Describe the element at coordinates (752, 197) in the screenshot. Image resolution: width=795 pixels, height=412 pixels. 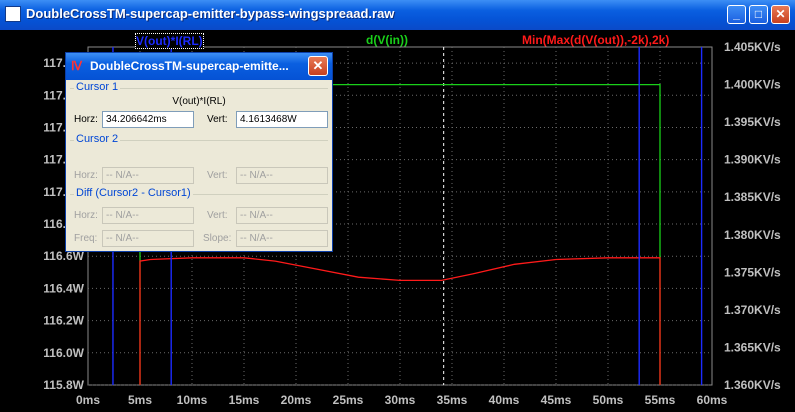
I see `y-right-tick-label: 1.385KV/s` at that location.